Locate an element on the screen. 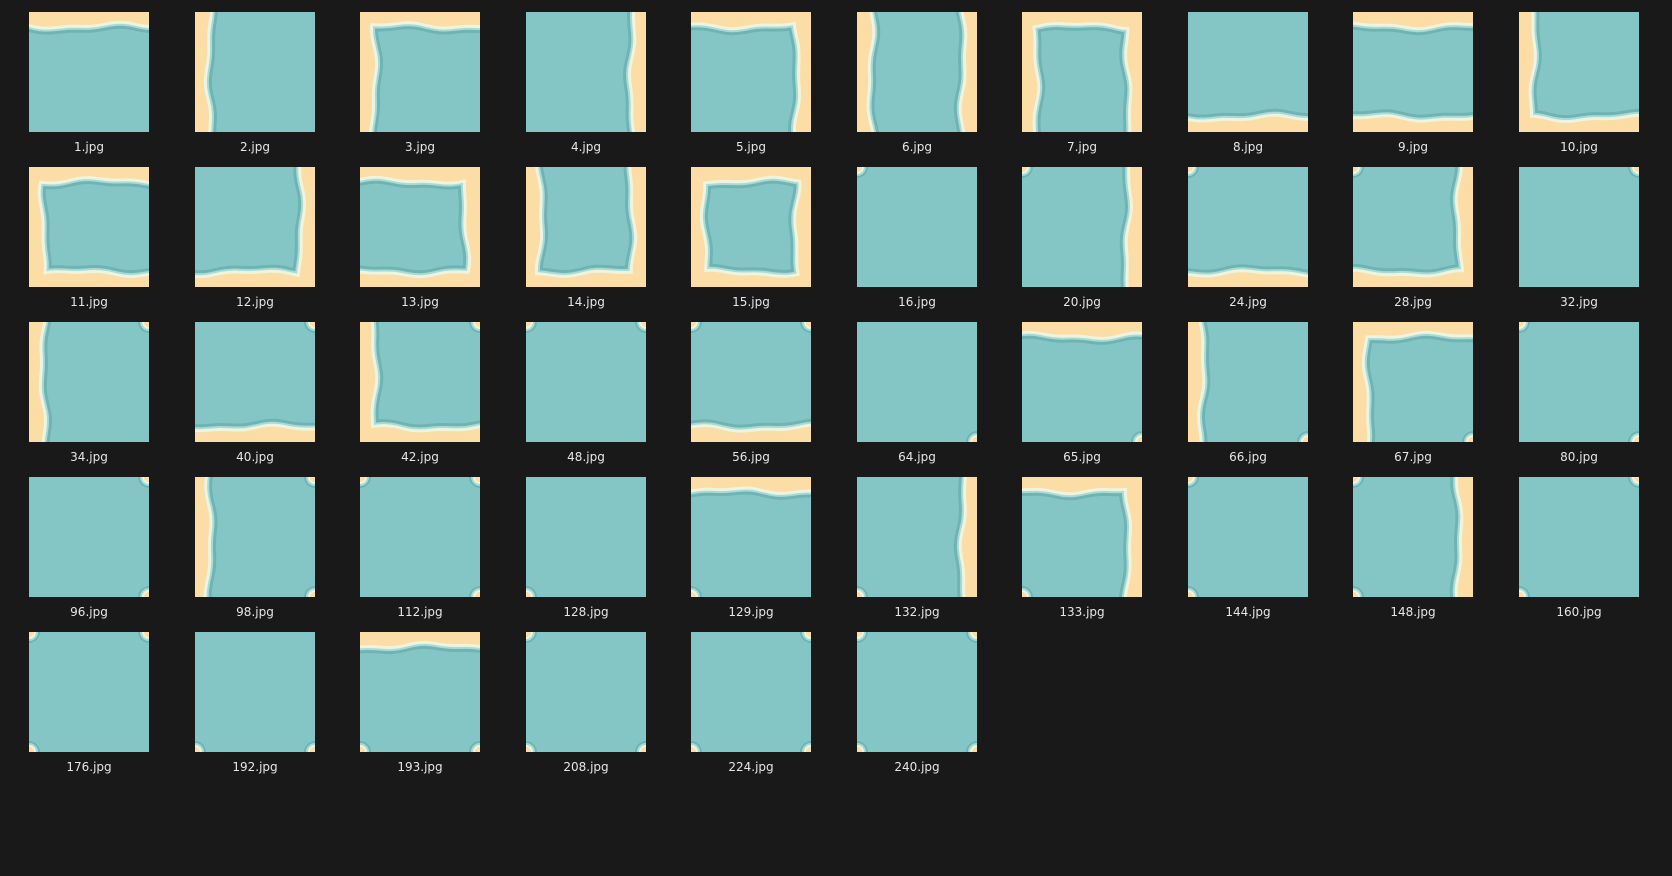  file-name-label: 64.jpg is located at coordinates (917, 457).